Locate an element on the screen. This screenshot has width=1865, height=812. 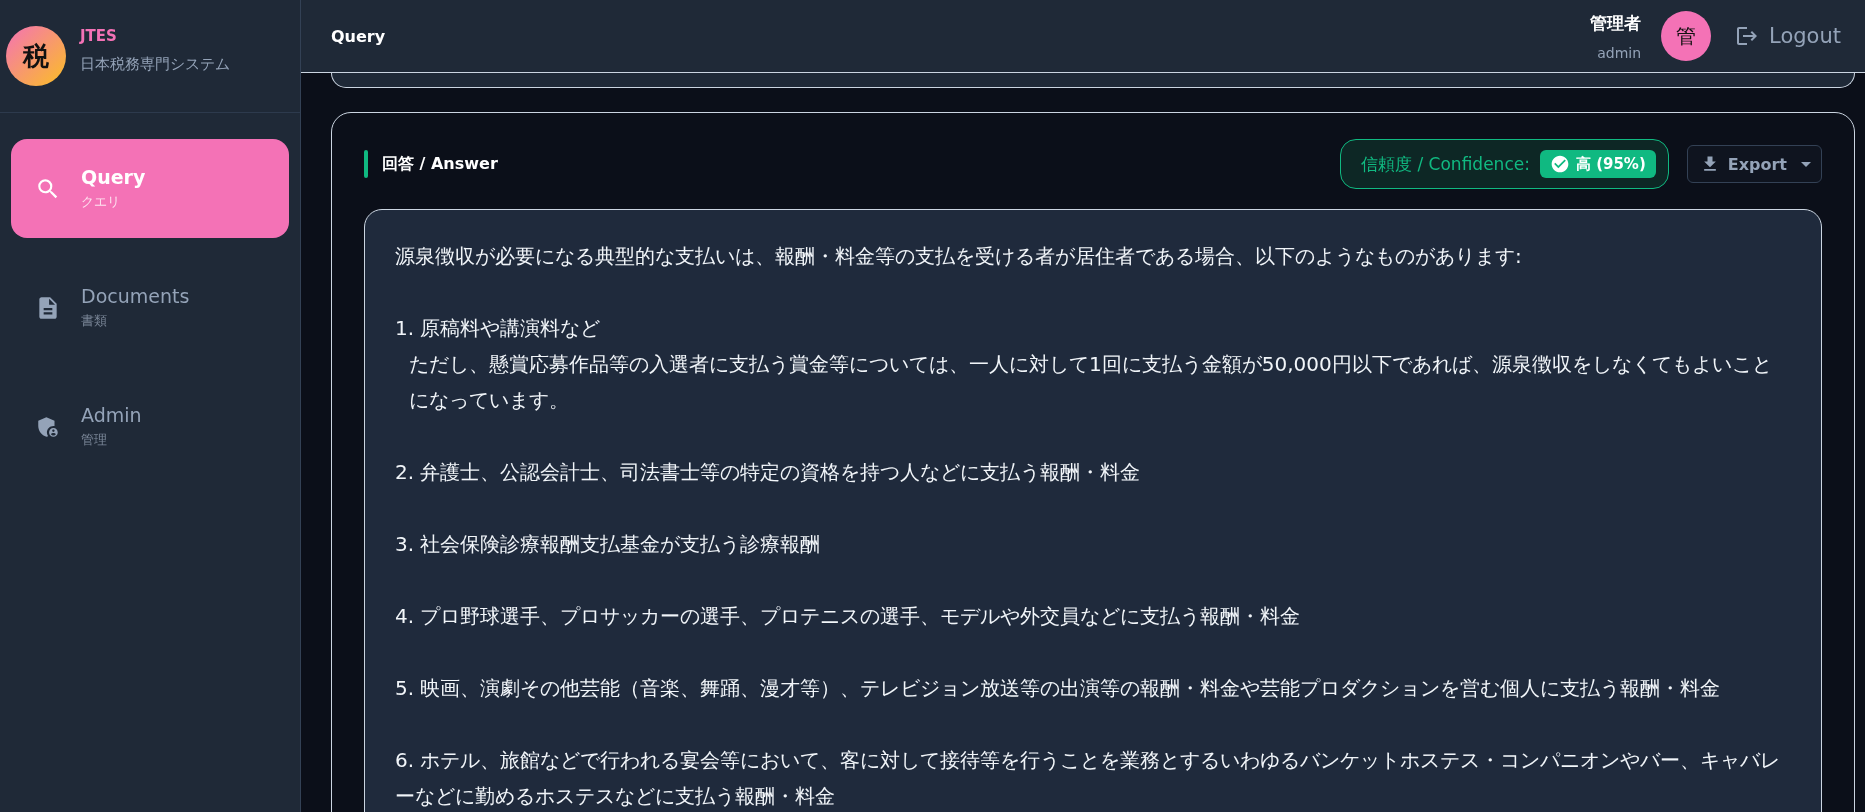
nav-label: Admin is located at coordinates (111, 415).